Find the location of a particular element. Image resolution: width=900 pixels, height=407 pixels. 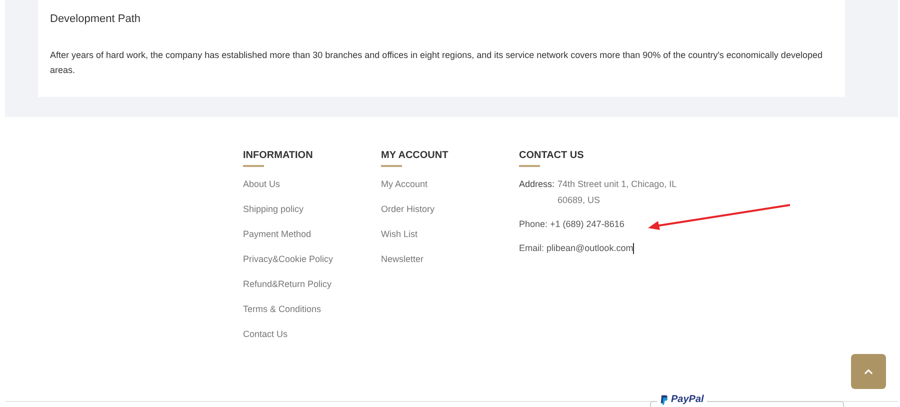

footer-link: My Account is located at coordinates (404, 184).